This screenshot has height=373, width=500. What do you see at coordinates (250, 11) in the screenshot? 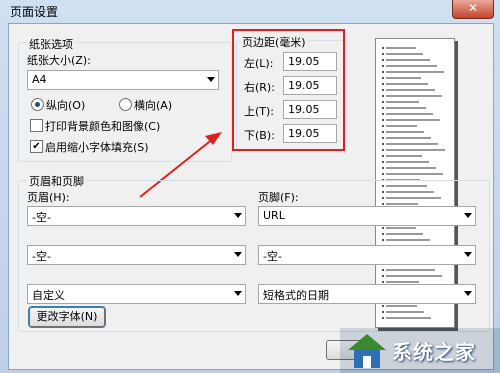
I see `title-bar: 页面设置 ✕` at bounding box center [250, 11].